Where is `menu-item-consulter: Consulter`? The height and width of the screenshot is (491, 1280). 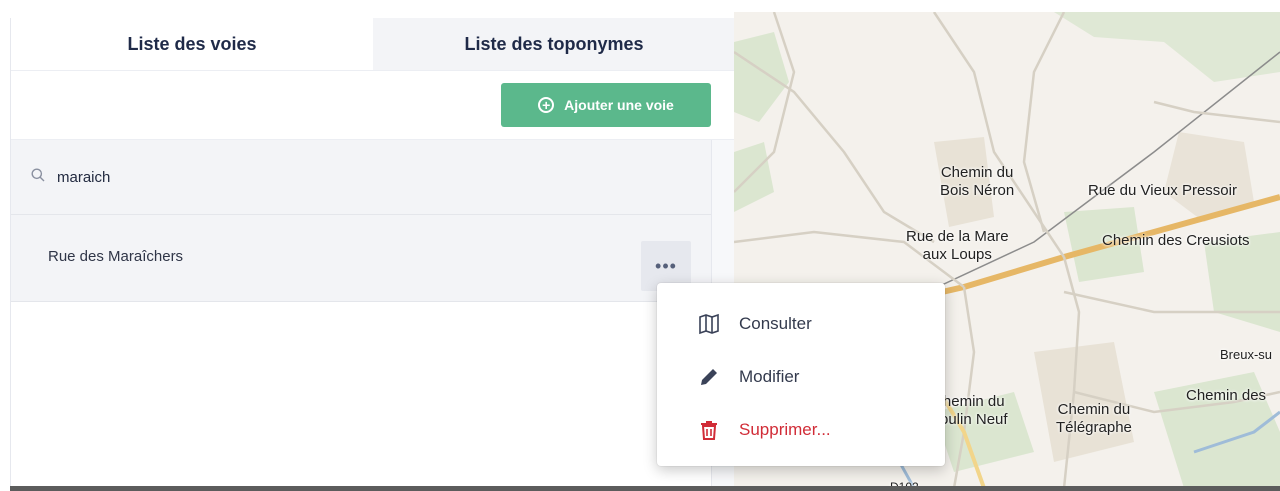
menu-item-consulter: Consulter is located at coordinates (801, 324).